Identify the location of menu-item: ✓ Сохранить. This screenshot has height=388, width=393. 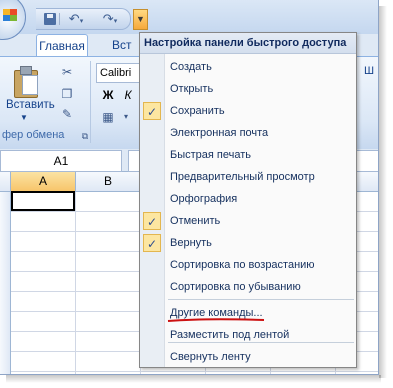
(248, 111).